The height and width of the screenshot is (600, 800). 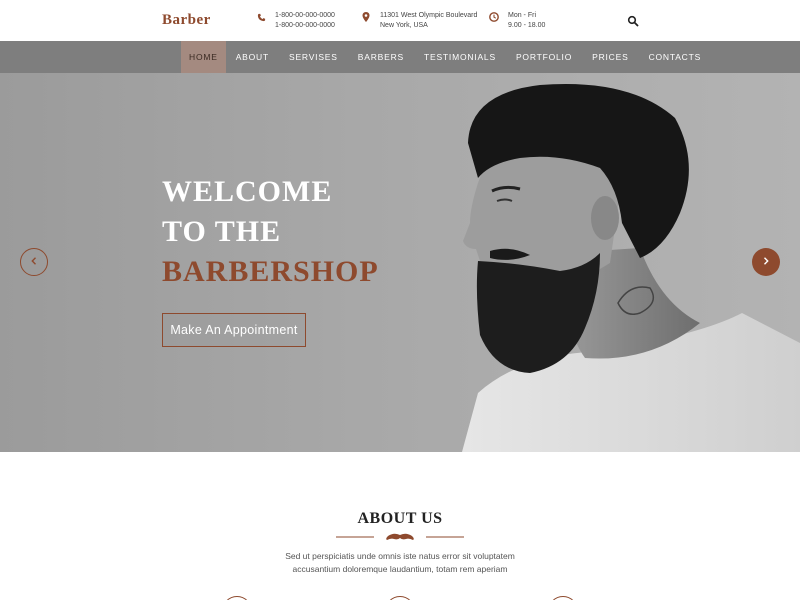 What do you see at coordinates (305, 26) in the screenshot?
I see `phone-line-2: 1-800-00-000-0000` at bounding box center [305, 26].